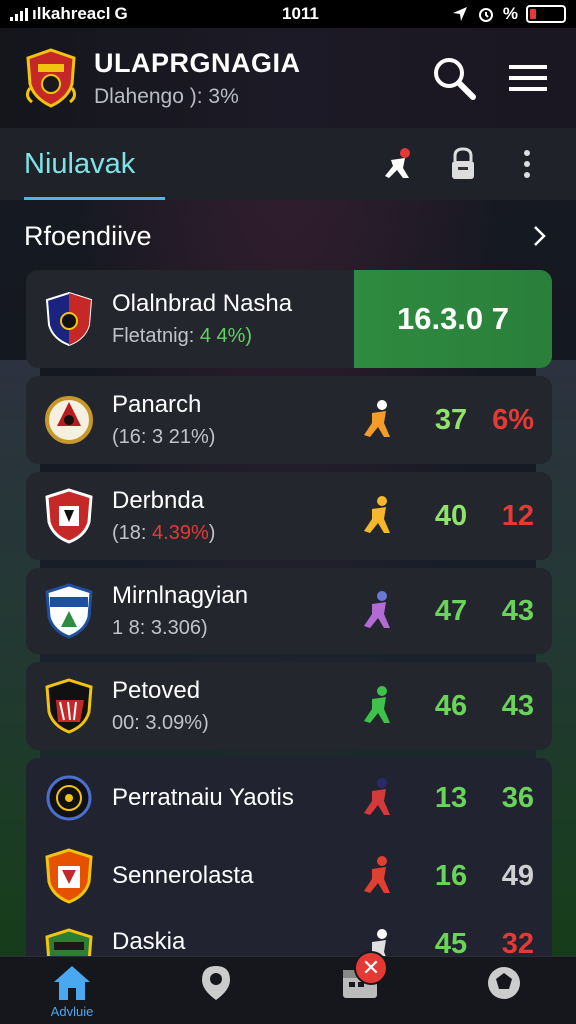 The image size is (576, 1024). I want to click on network-label: G, so click(121, 13).